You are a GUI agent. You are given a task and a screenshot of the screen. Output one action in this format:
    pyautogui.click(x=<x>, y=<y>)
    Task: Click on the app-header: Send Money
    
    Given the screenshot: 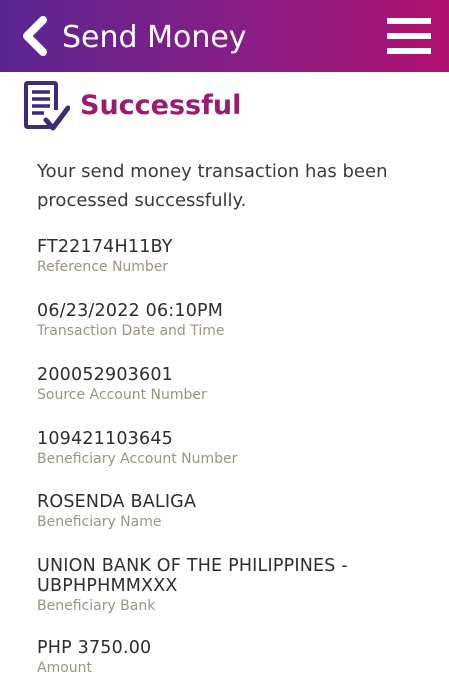 What is the action you would take?
    pyautogui.click(x=224, y=36)
    